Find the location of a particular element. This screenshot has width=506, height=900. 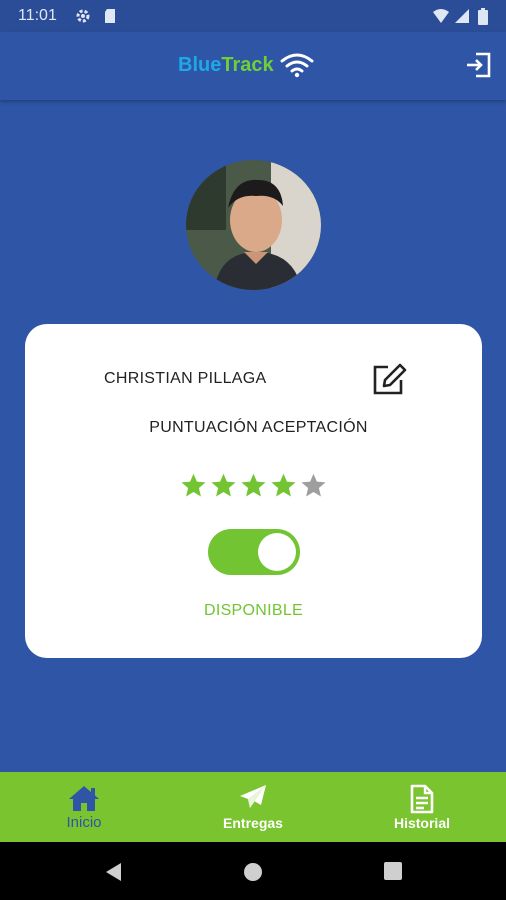

nav-label-historial: Historial is located at coordinates (421, 823).